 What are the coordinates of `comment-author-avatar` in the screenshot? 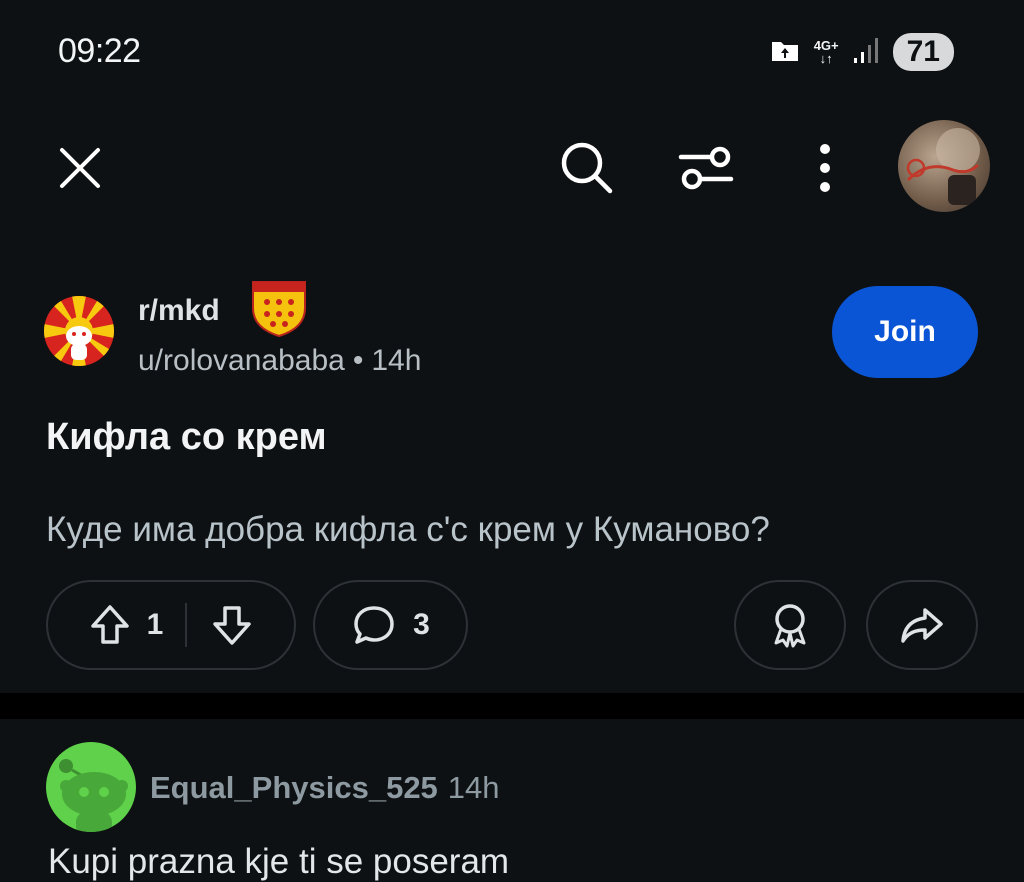 It's located at (91, 787).